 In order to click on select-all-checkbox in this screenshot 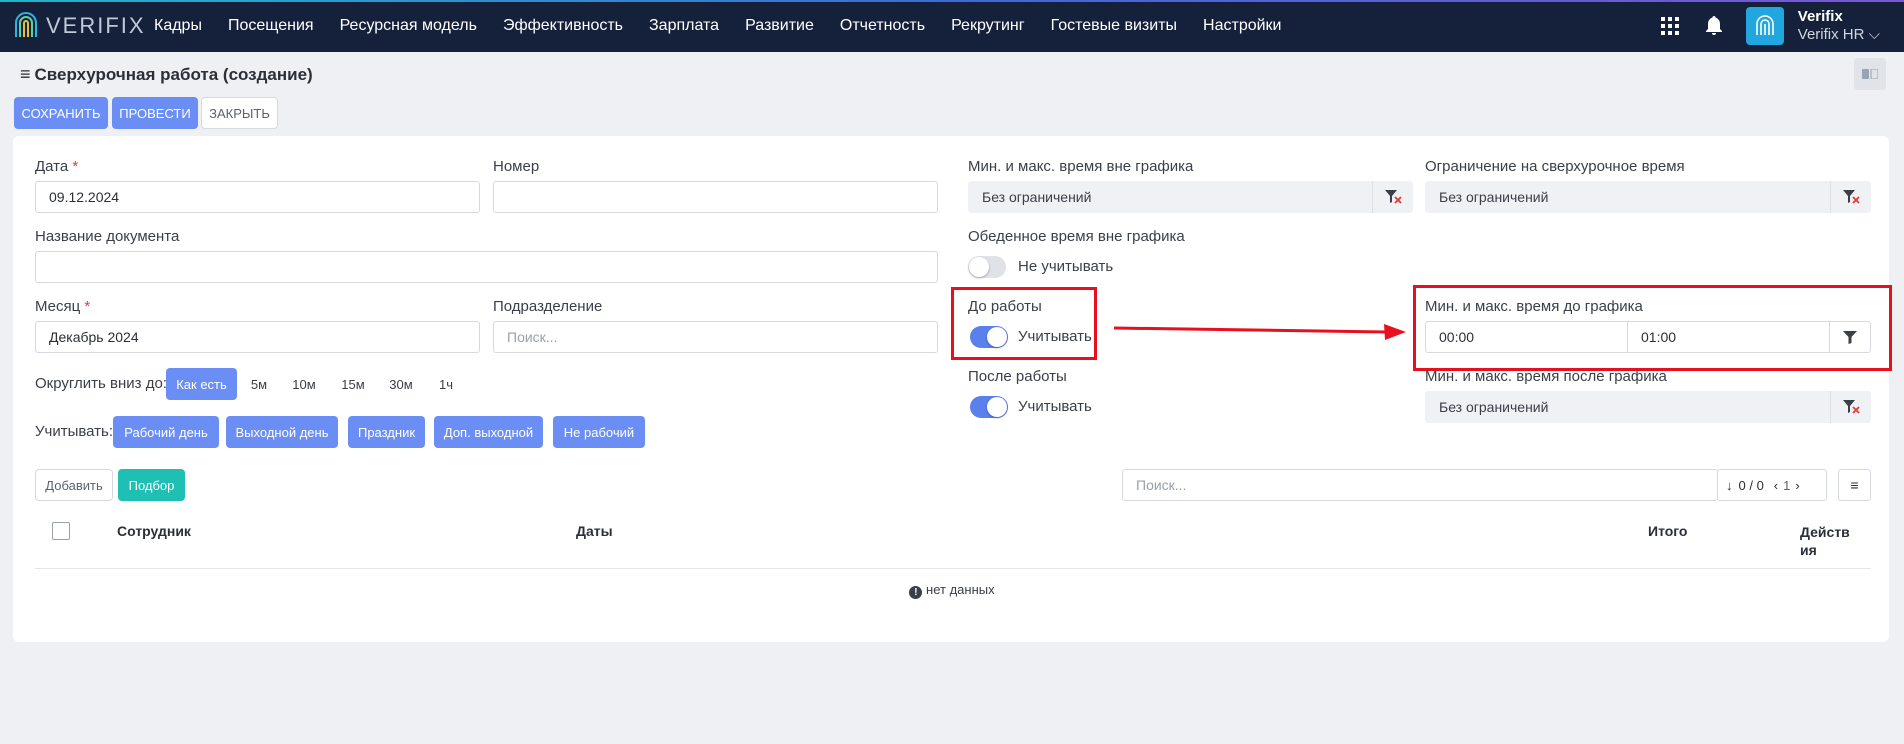, I will do `click(61, 531)`.